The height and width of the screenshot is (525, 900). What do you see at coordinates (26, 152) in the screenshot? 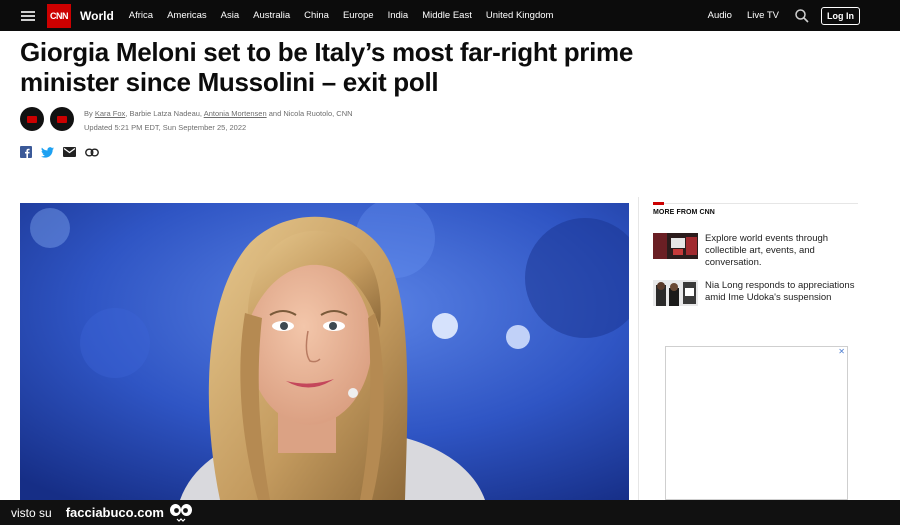
I see `facebook-icon` at bounding box center [26, 152].